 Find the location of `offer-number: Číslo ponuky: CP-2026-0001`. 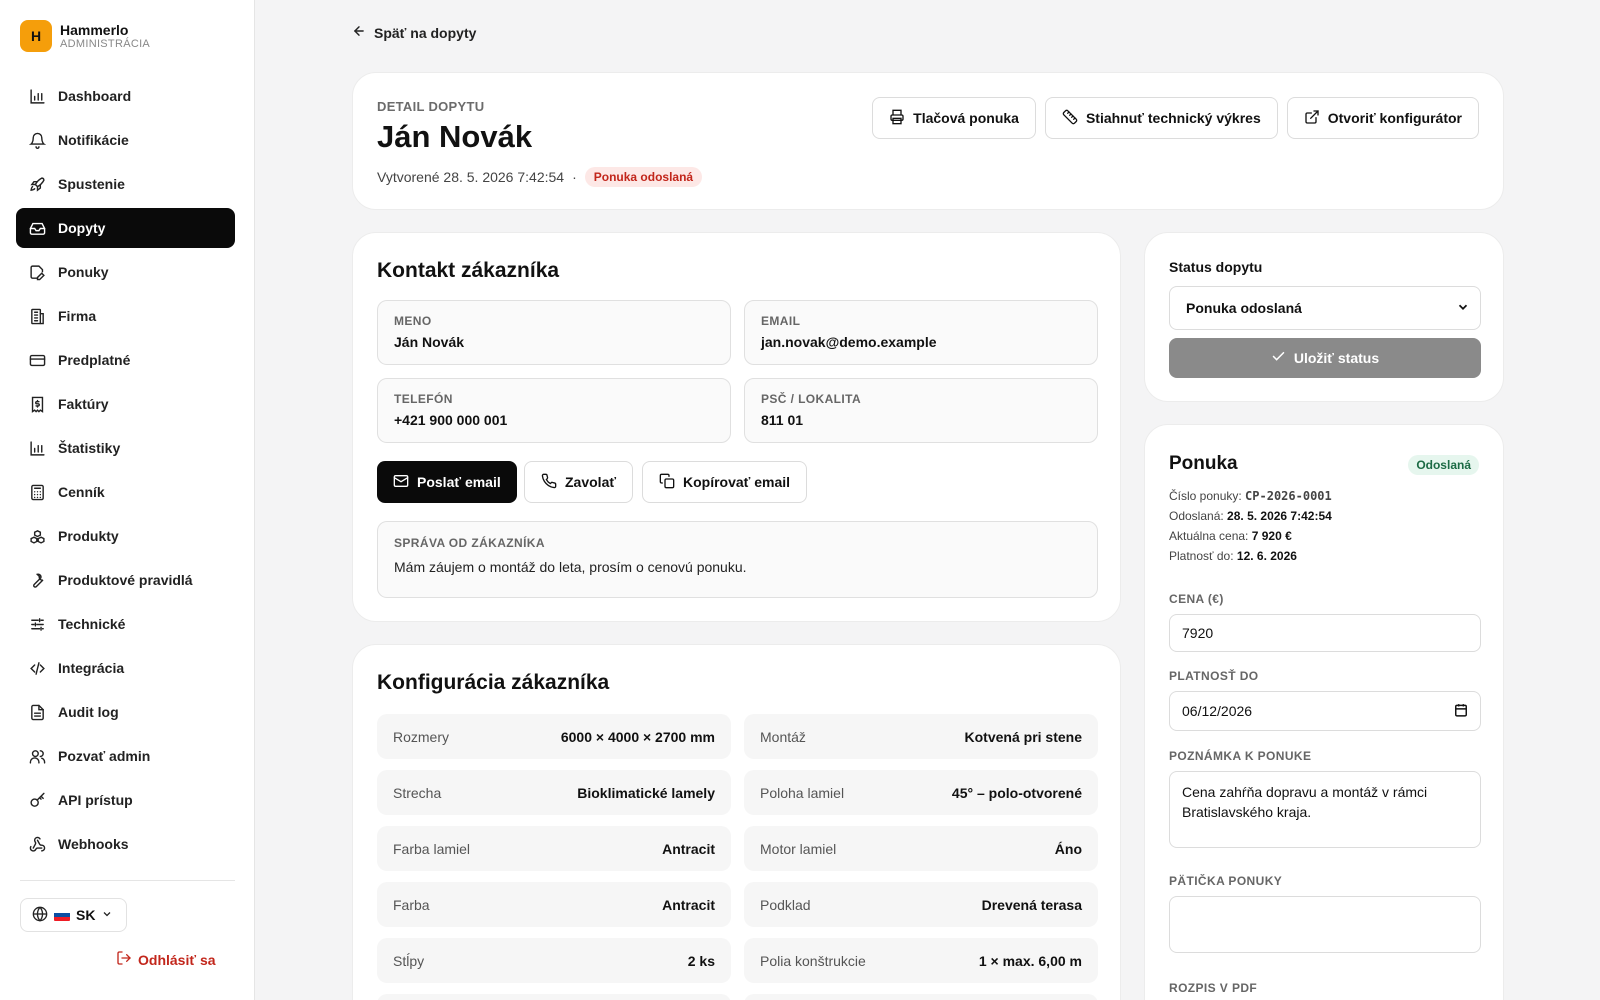

offer-number: Číslo ponuky: CP-2026-0001 is located at coordinates (1250, 496).